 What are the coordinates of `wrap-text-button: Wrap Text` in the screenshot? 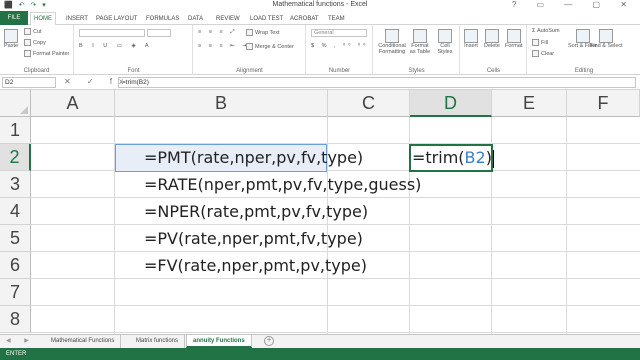 It's located at (263, 32).